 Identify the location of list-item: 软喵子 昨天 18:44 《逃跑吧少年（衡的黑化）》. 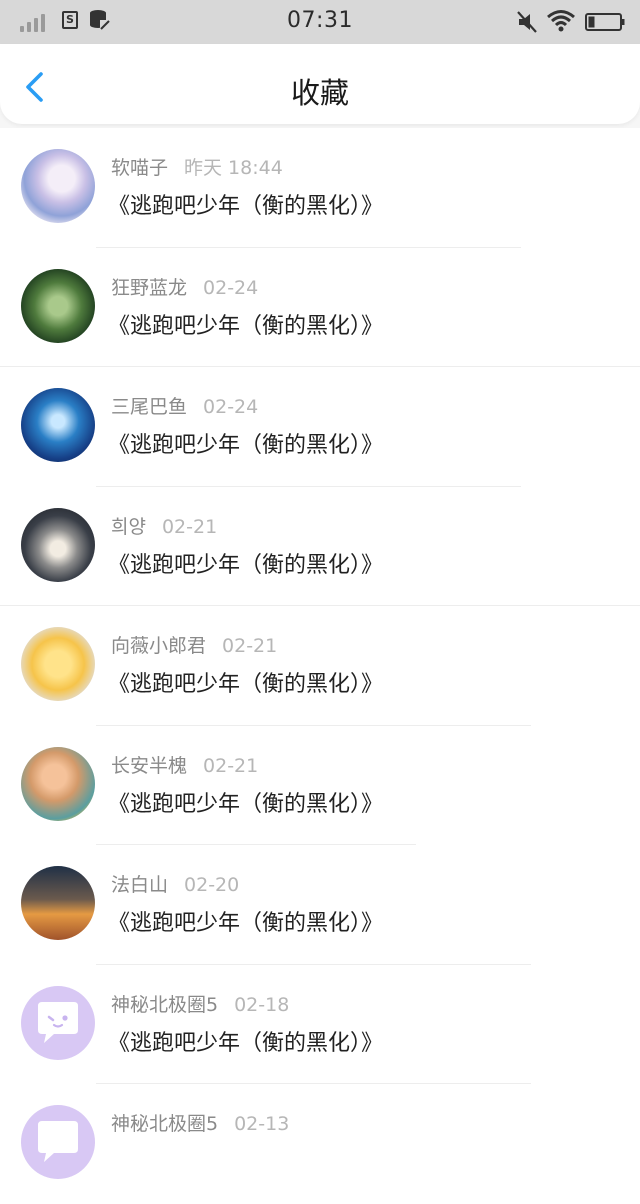
(320, 188).